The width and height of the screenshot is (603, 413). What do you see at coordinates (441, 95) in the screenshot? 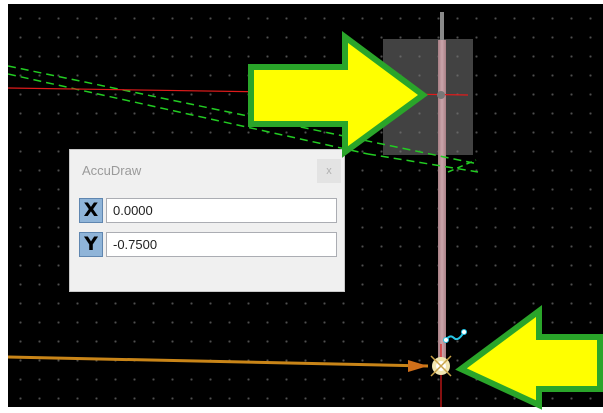
I see `tentative-point-marker` at bounding box center [441, 95].